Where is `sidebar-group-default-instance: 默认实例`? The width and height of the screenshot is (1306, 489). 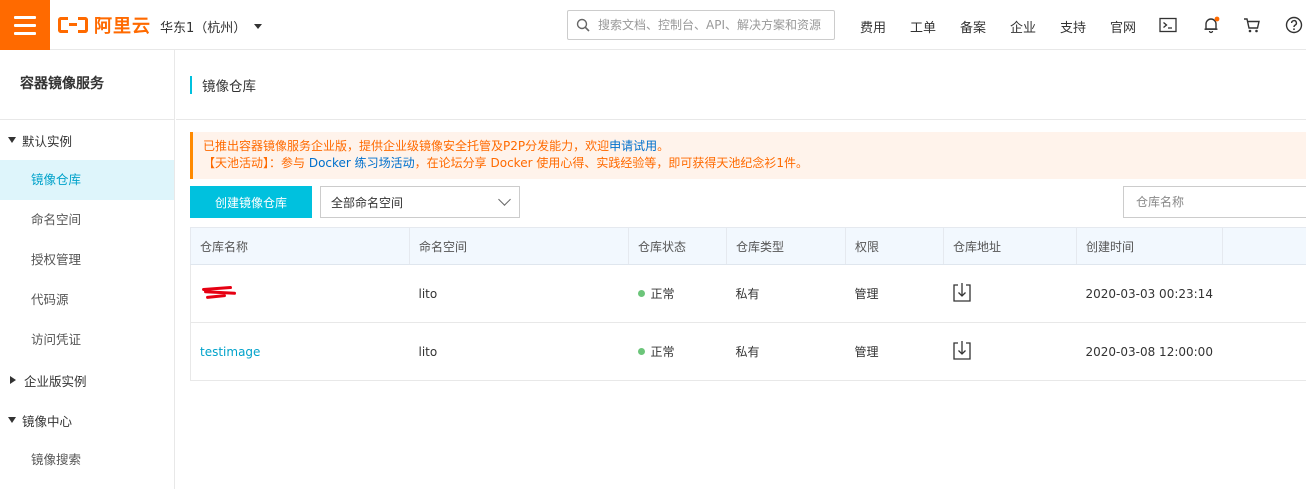 sidebar-group-default-instance: 默认实例 is located at coordinates (87, 140).